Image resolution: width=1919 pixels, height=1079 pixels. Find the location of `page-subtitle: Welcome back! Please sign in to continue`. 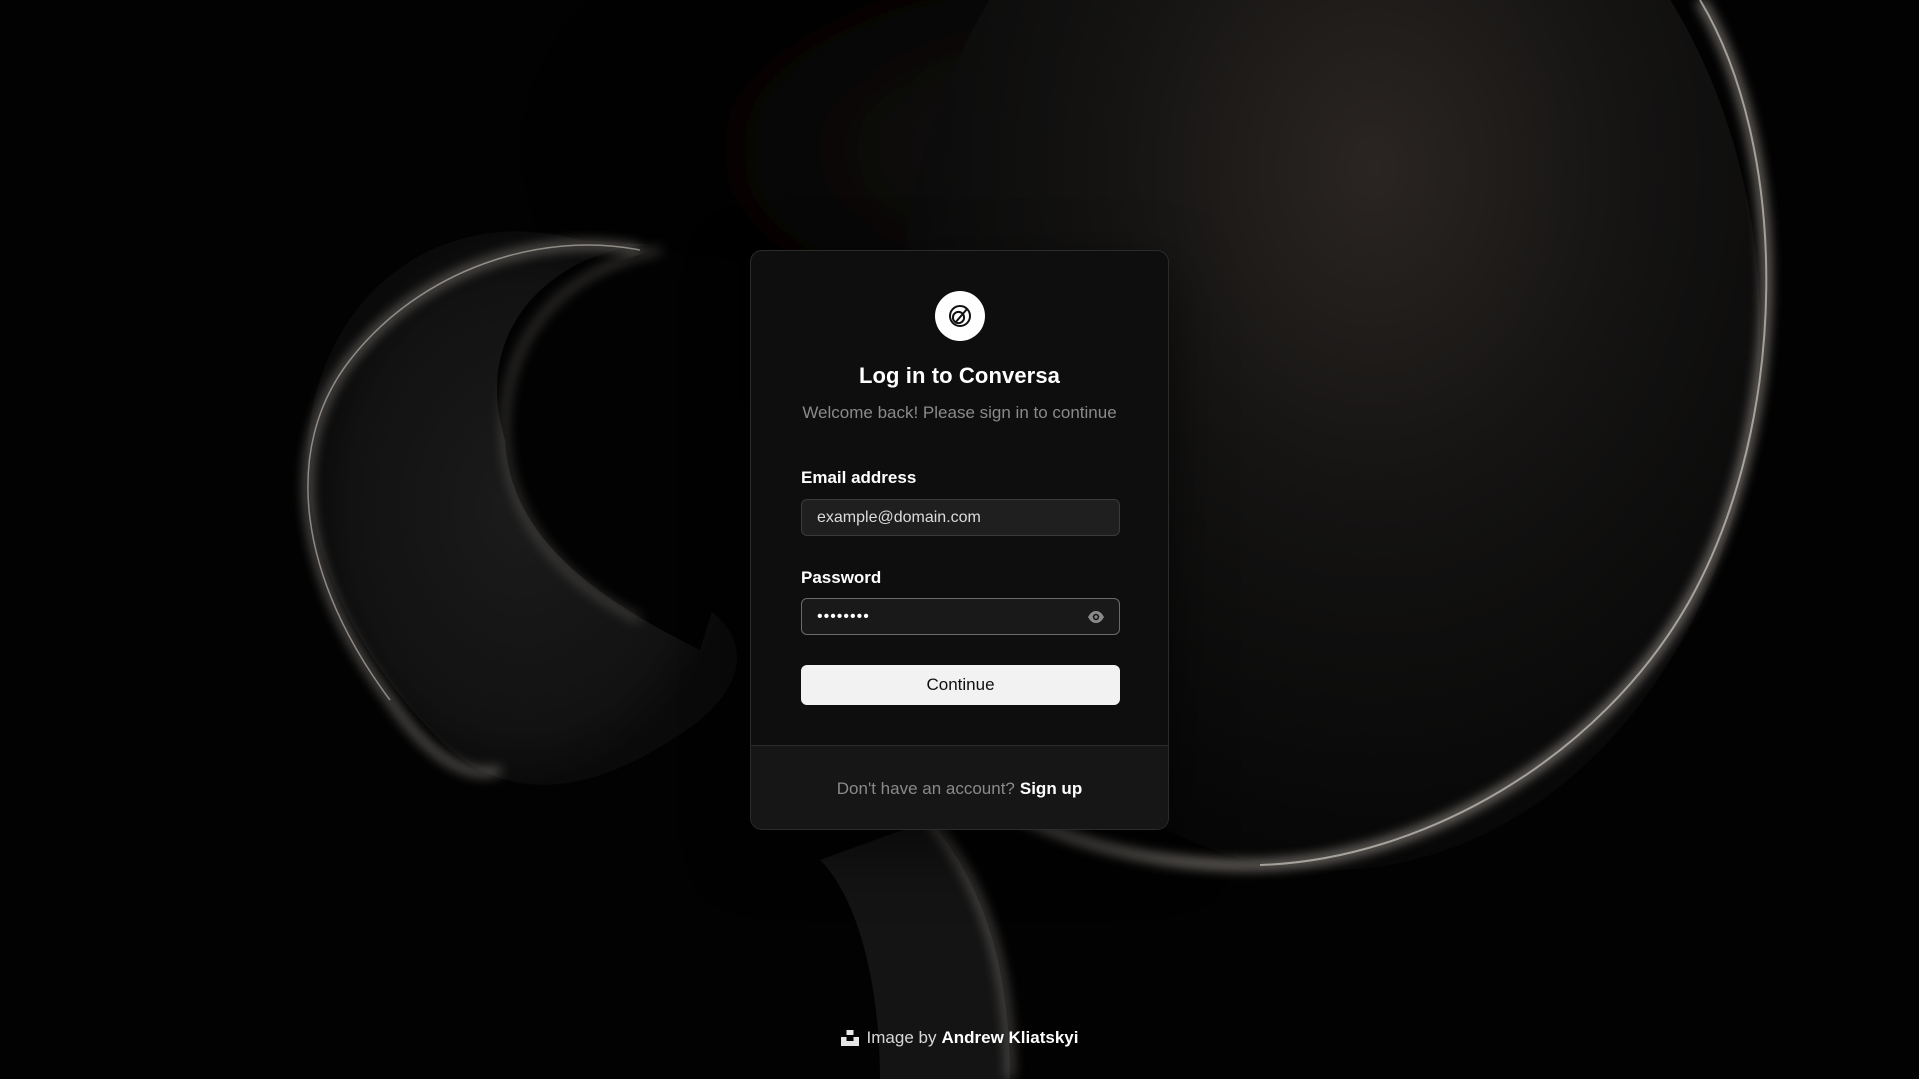

page-subtitle: Welcome back! Please sign in to continue is located at coordinates (959, 412).